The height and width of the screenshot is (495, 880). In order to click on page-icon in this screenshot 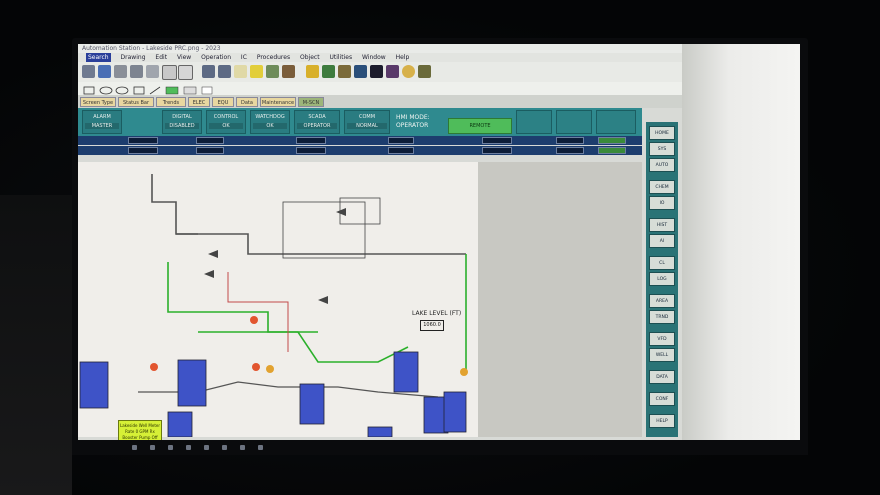, I will do `click(152, 71)`.